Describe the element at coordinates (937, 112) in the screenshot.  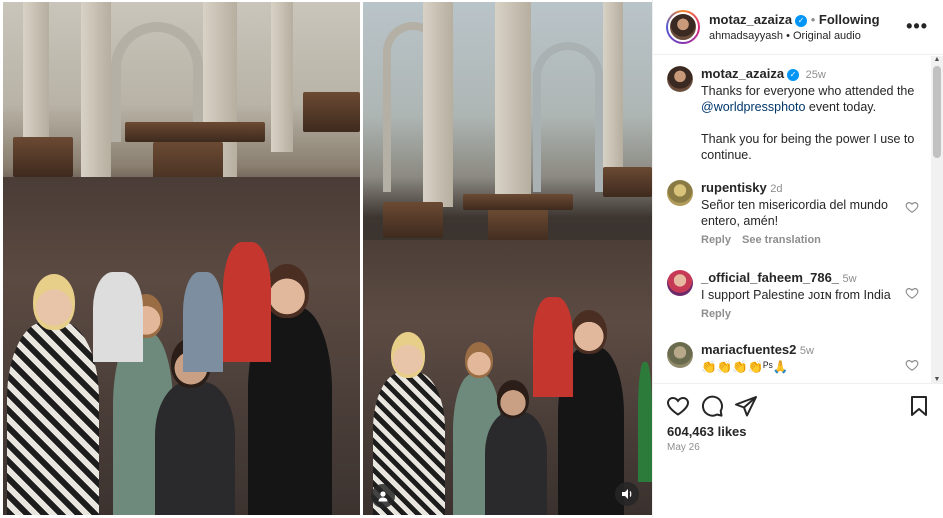
I see `scrollbar-thumb` at that location.